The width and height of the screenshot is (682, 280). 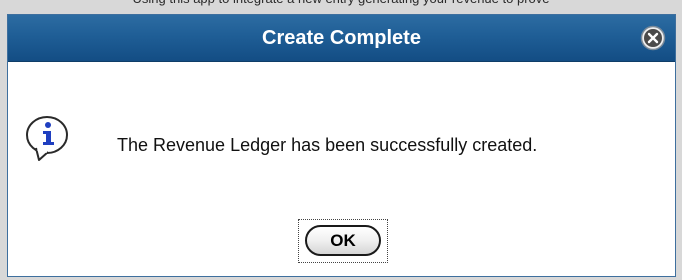 What do you see at coordinates (48, 138) in the screenshot?
I see `info-icon` at bounding box center [48, 138].